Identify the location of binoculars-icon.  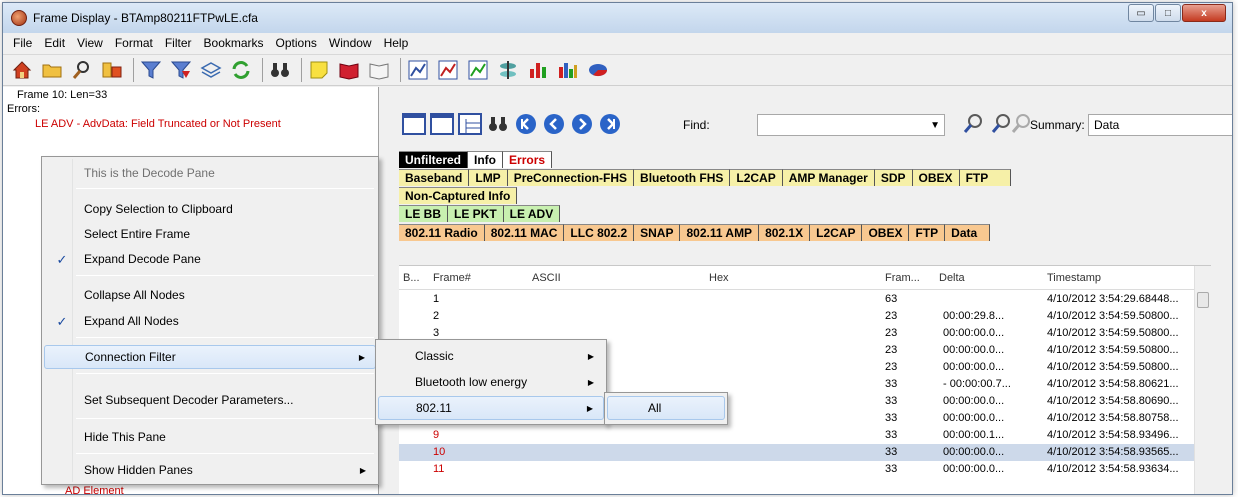
(280, 70).